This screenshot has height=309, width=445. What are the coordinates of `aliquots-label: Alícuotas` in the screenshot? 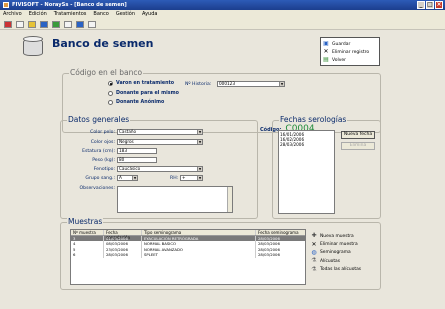 It's located at (330, 261).